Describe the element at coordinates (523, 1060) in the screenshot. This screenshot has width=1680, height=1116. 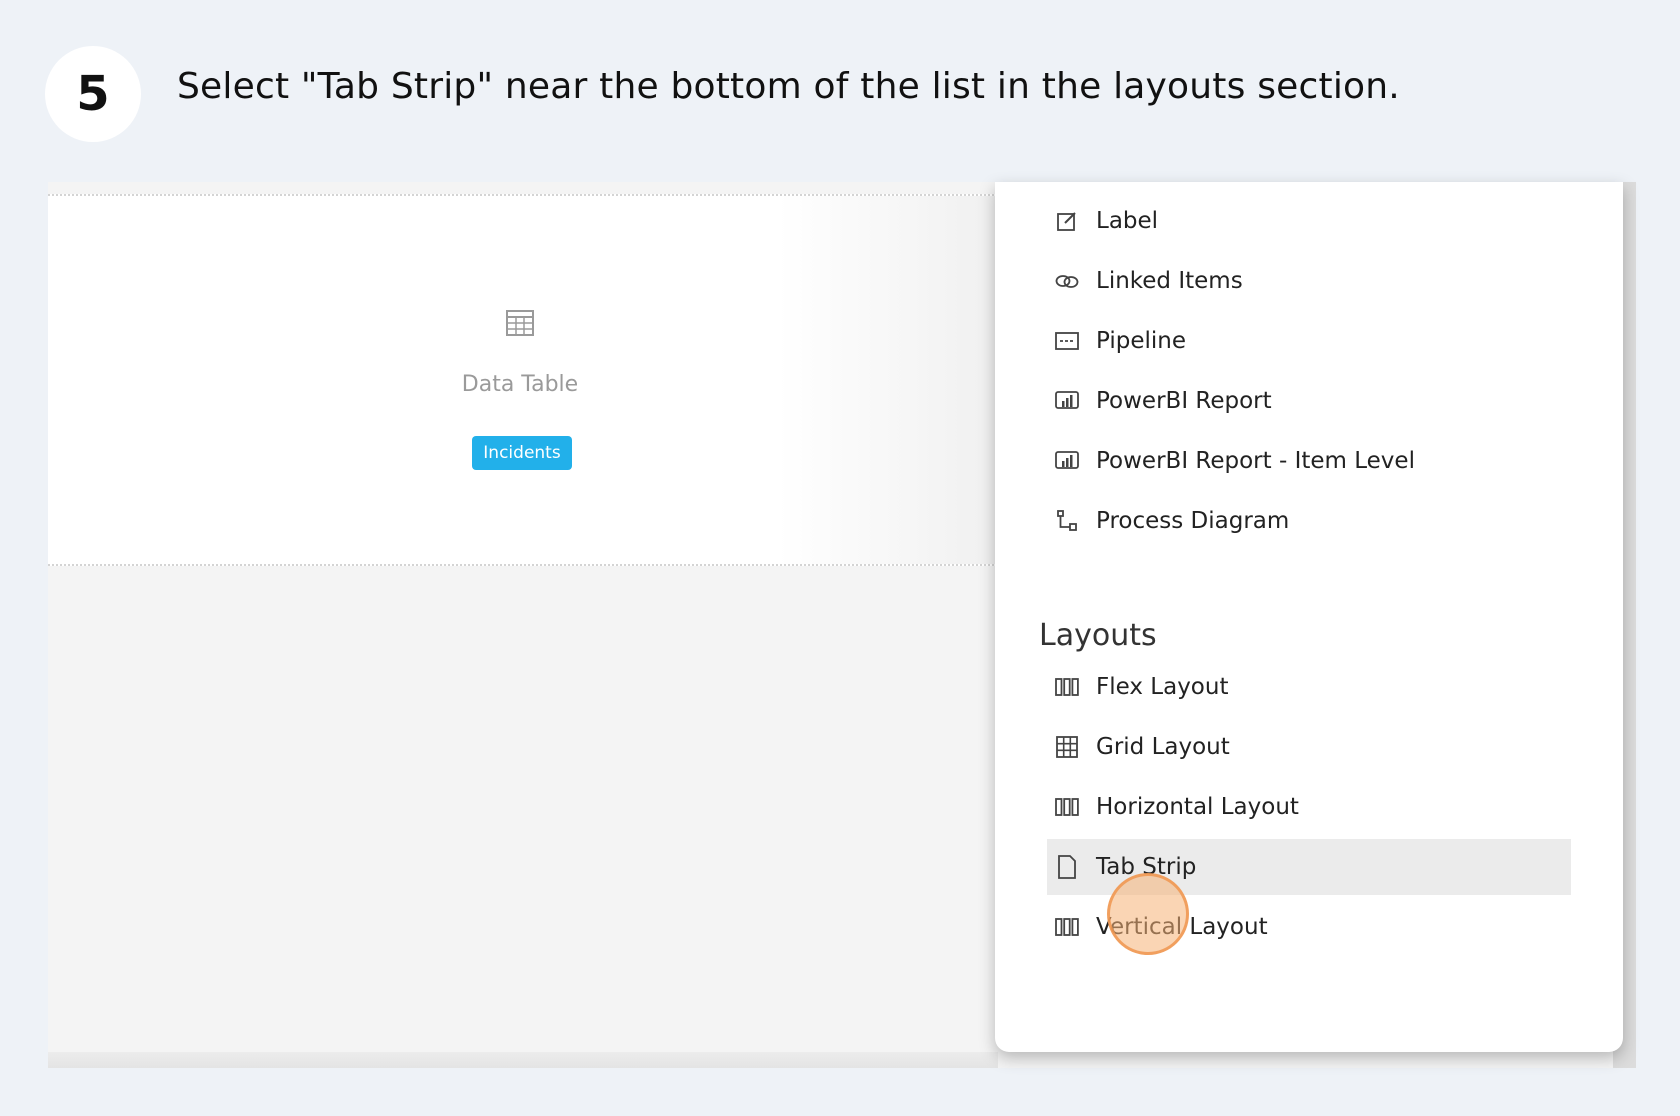
I see `canvas-bottom-edge` at that location.